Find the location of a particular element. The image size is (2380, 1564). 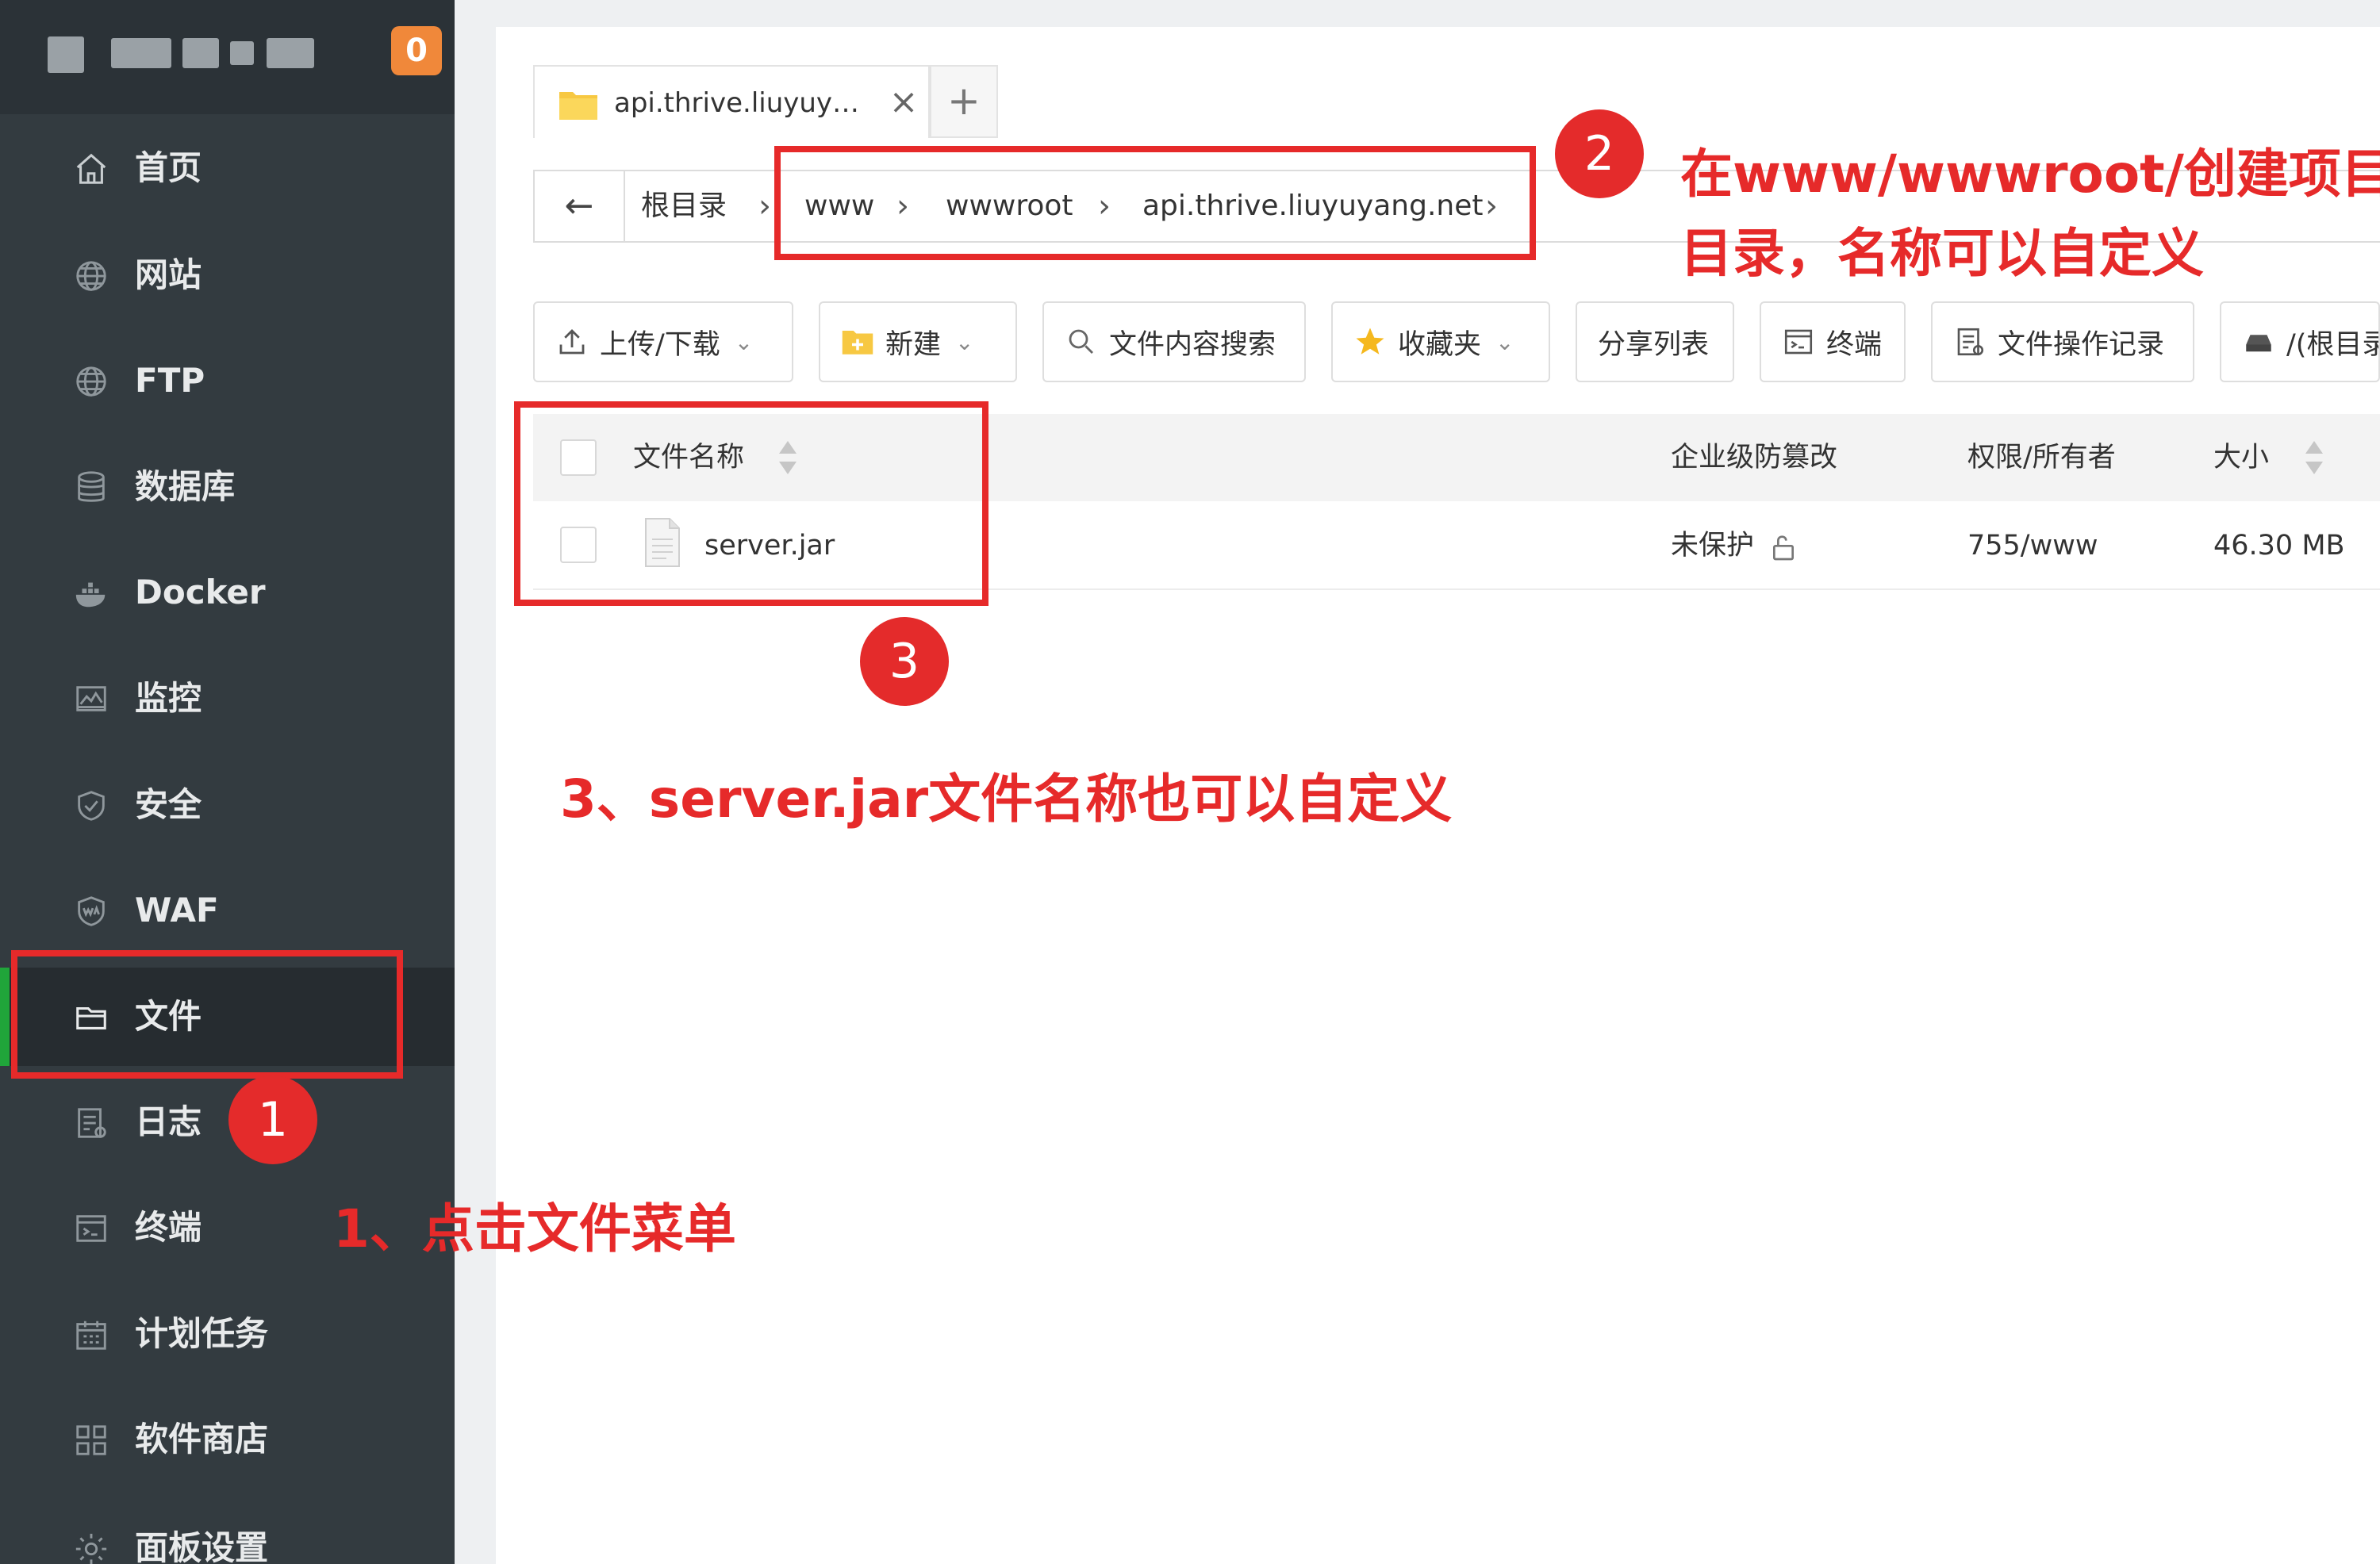

favorites-button: 收藏夹 ⌄ is located at coordinates (1440, 341).